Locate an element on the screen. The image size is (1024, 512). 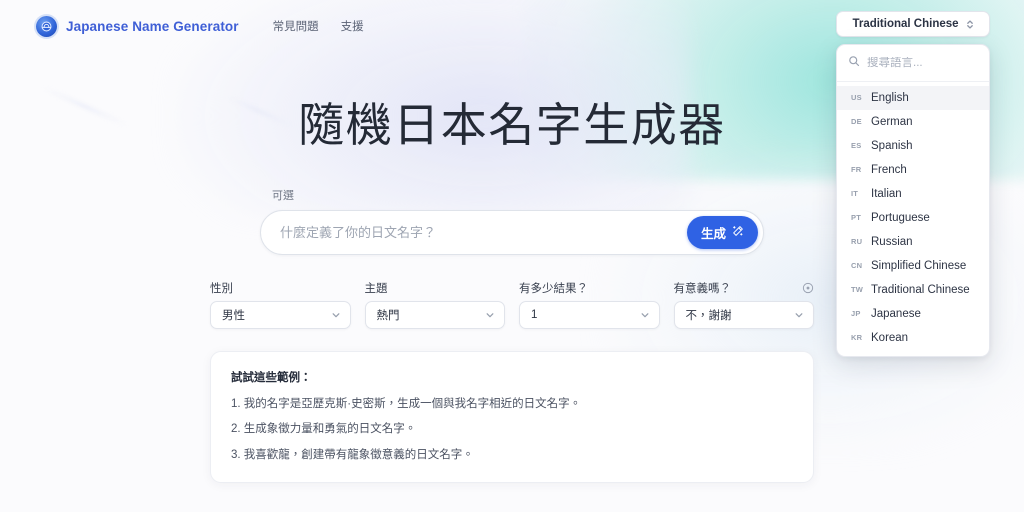
language-option-label: Portuguese is located at coordinates (900, 218).